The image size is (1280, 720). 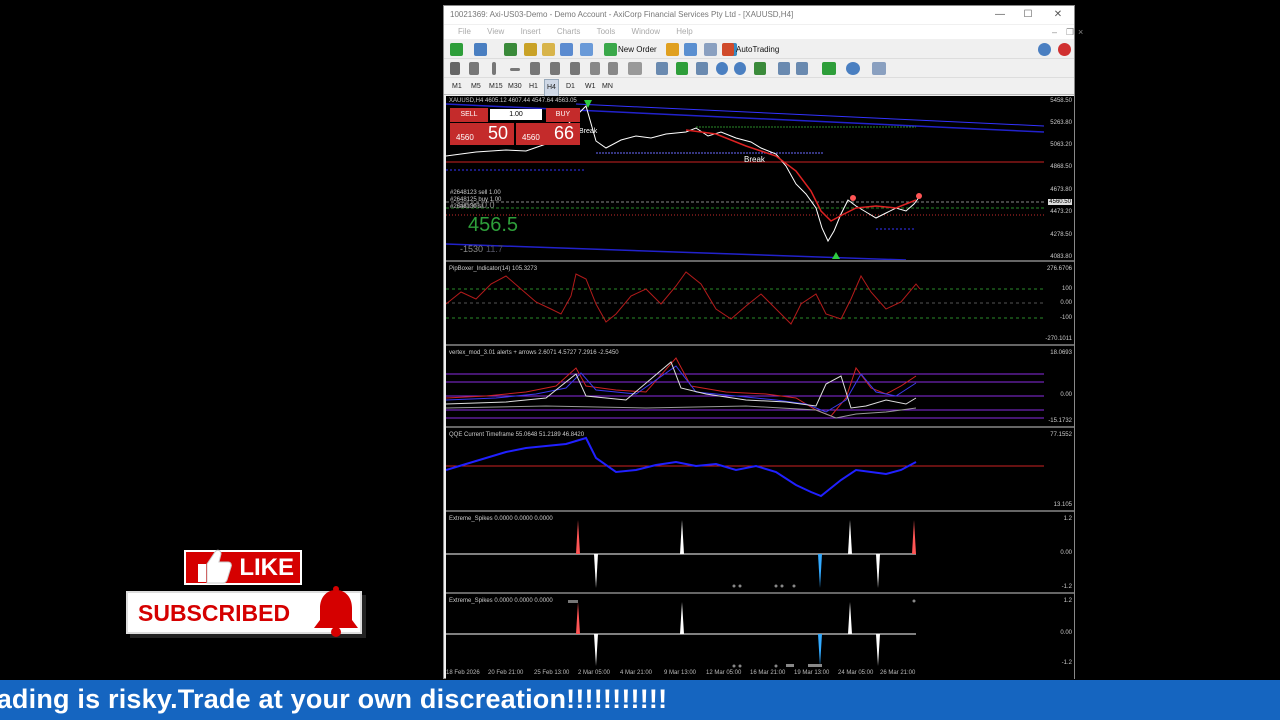 What do you see at coordinates (555, 68) in the screenshot?
I see `channel-icon` at bounding box center [555, 68].